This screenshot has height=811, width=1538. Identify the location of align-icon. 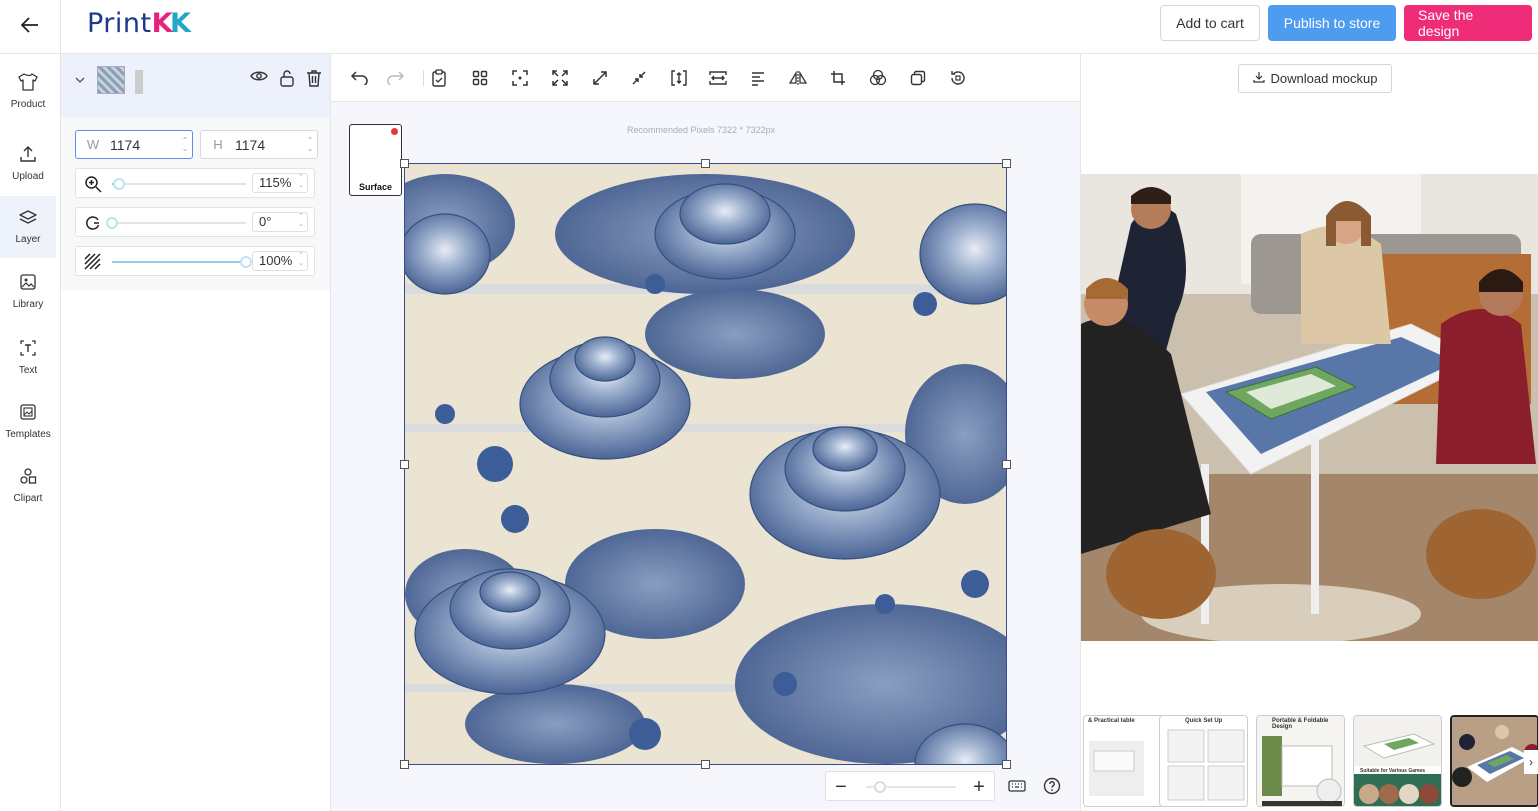
(758, 78).